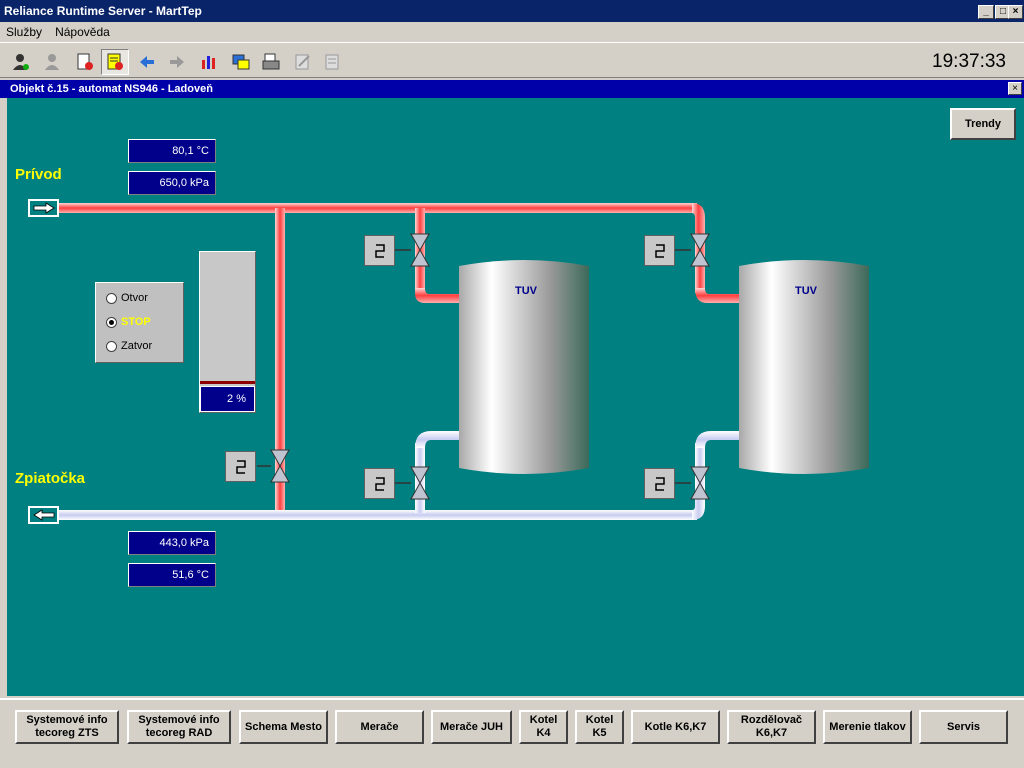  I want to click on return-arrow-icon, so click(43, 515).